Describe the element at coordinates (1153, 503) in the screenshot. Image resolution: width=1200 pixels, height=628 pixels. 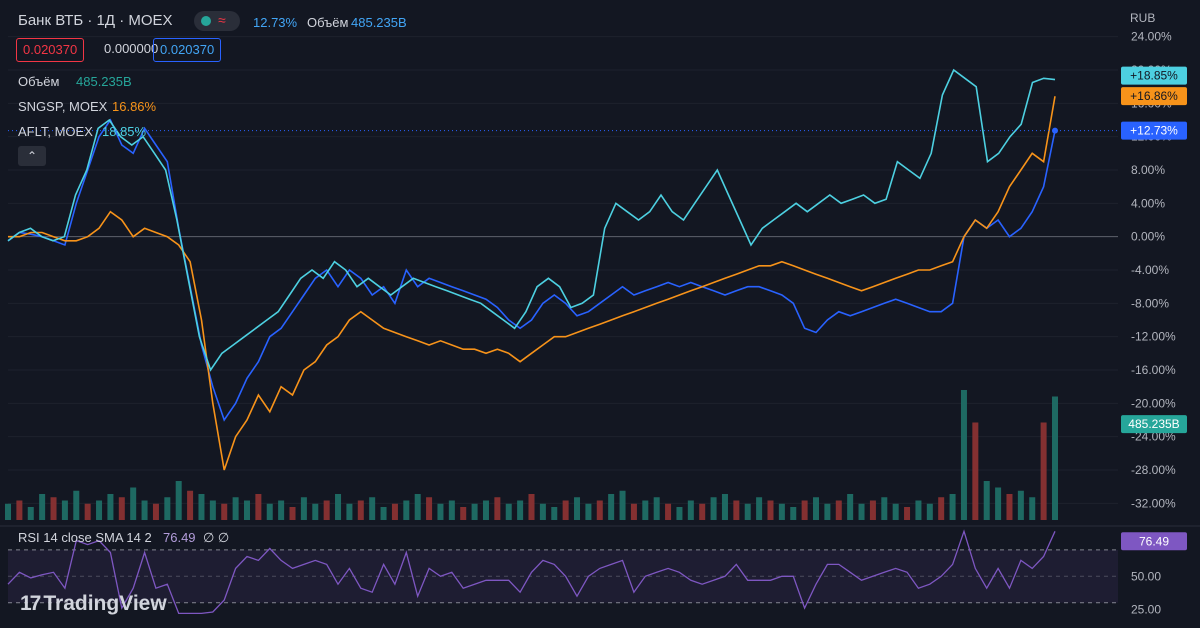
I see `y-tick-label: -32.00%` at that location.